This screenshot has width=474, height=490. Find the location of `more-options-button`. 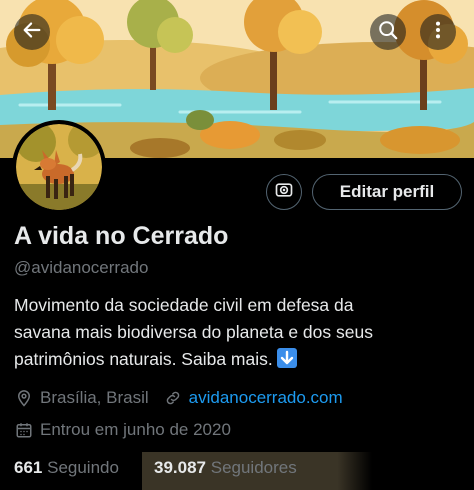

more-options-button is located at coordinates (438, 32).